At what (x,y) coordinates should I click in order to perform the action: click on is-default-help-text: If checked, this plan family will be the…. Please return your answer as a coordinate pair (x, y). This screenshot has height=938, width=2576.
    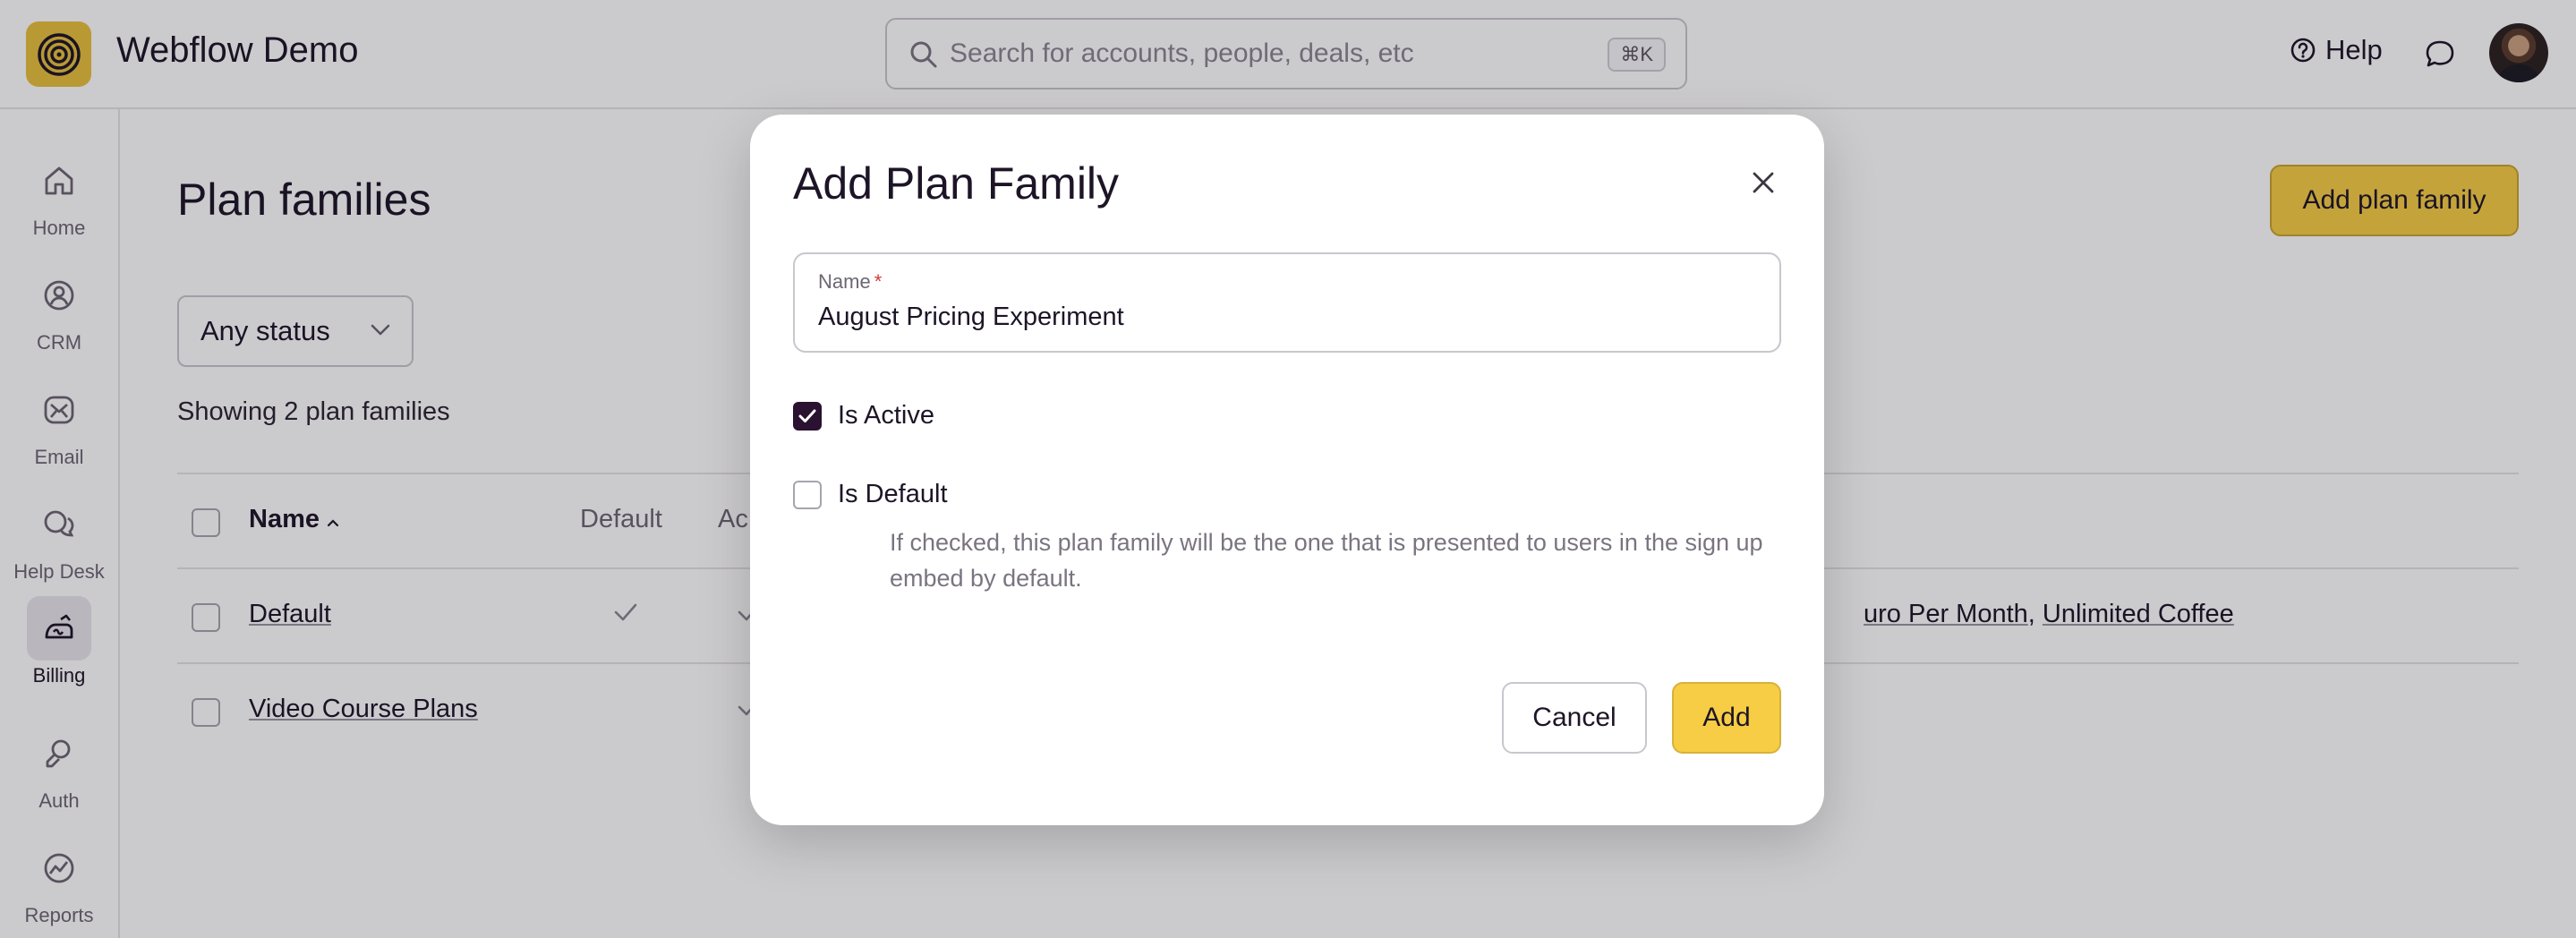
    Looking at the image, I should click on (1326, 560).